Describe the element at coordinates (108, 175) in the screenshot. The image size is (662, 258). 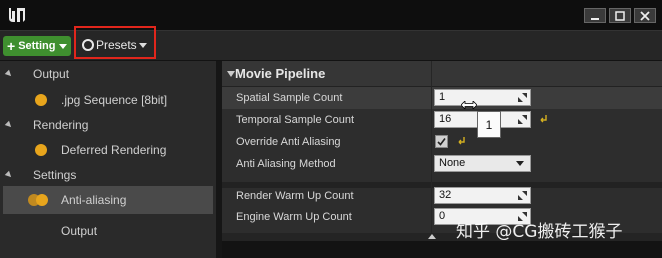
I see `category-settings: Settings` at that location.